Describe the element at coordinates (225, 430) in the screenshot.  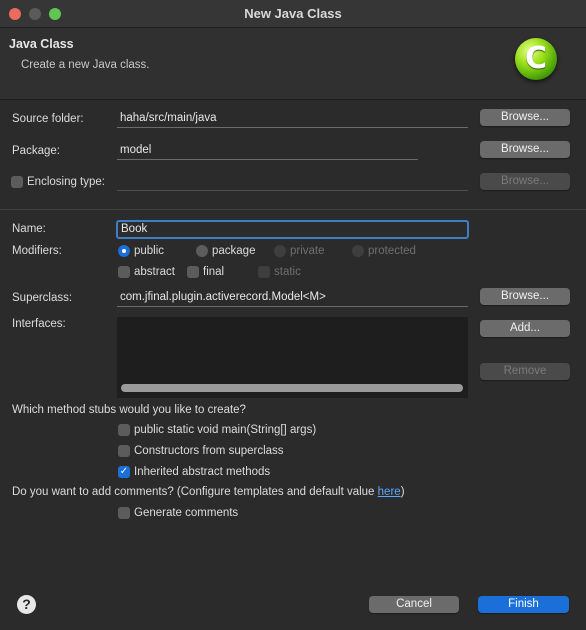
I see `stub-main-label: public static void main(String[] args)` at that location.